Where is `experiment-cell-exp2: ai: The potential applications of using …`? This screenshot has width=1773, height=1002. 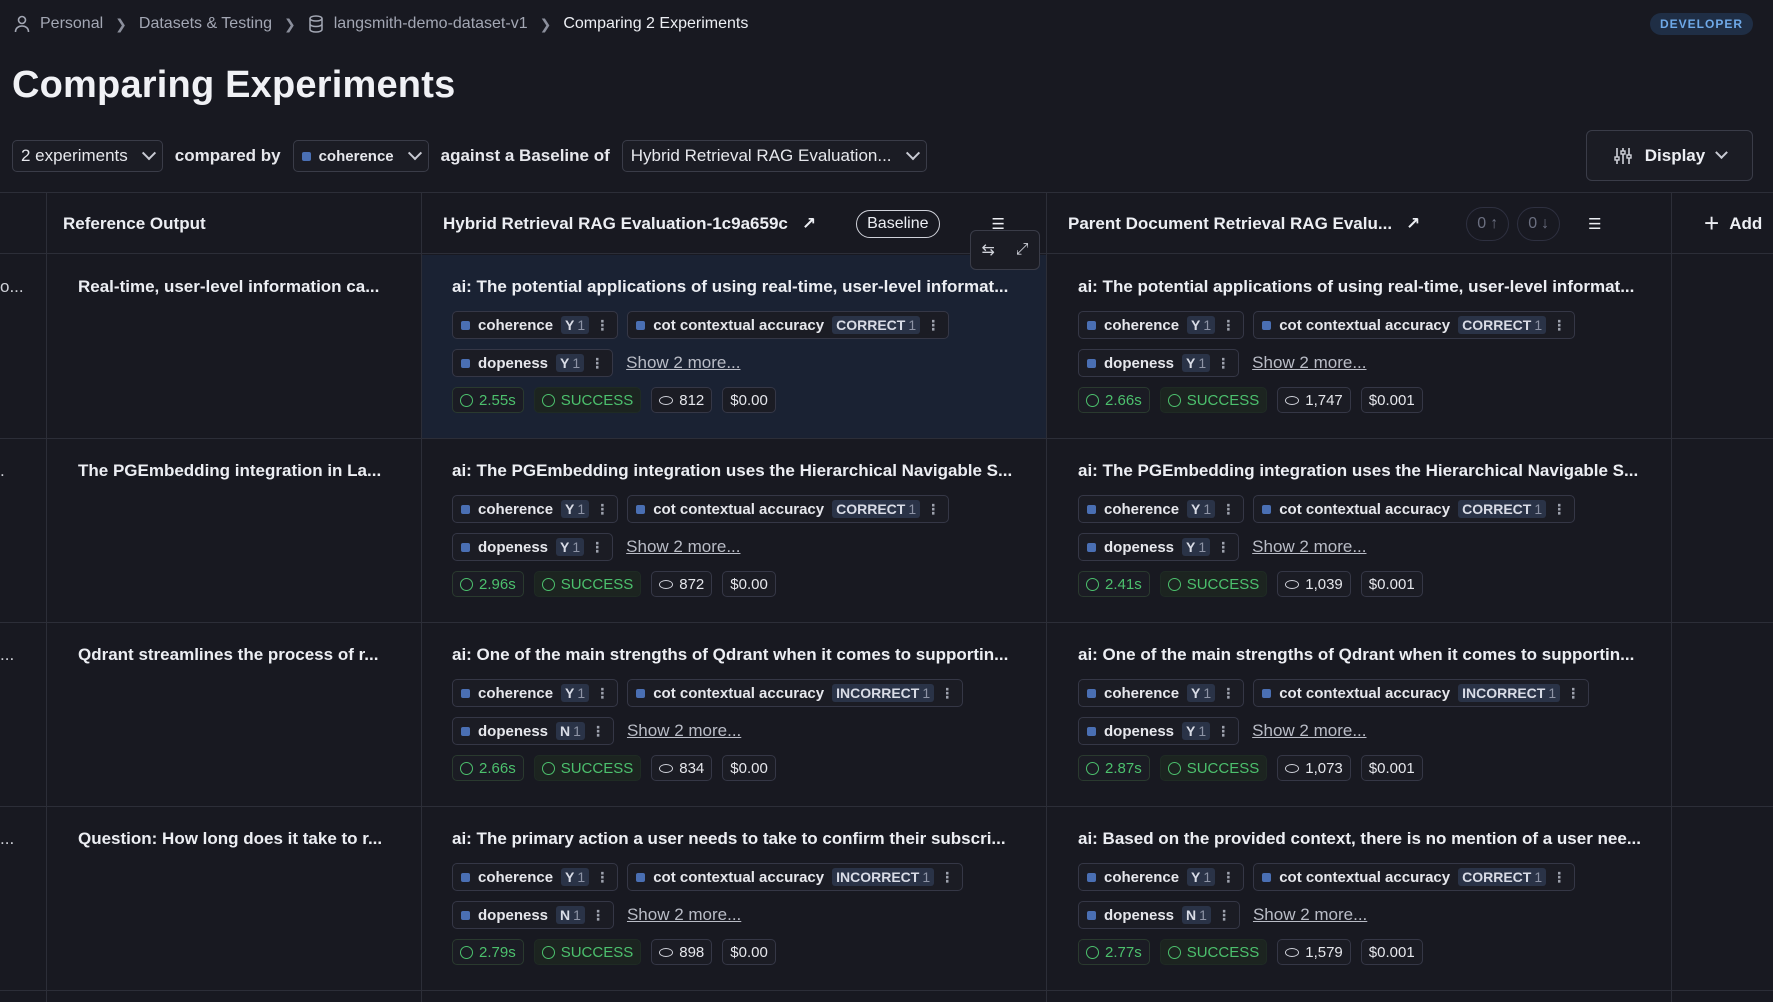 experiment-cell-exp2: ai: The potential applications of using … is located at coordinates (1378, 345).